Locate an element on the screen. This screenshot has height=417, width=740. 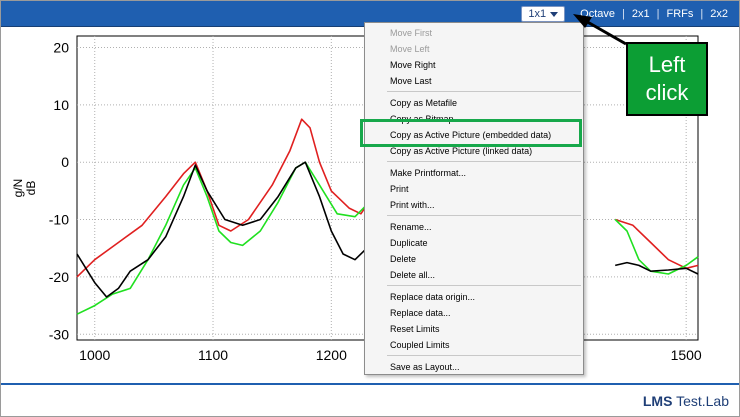
callout-line1: Left is located at coordinates (667, 64).